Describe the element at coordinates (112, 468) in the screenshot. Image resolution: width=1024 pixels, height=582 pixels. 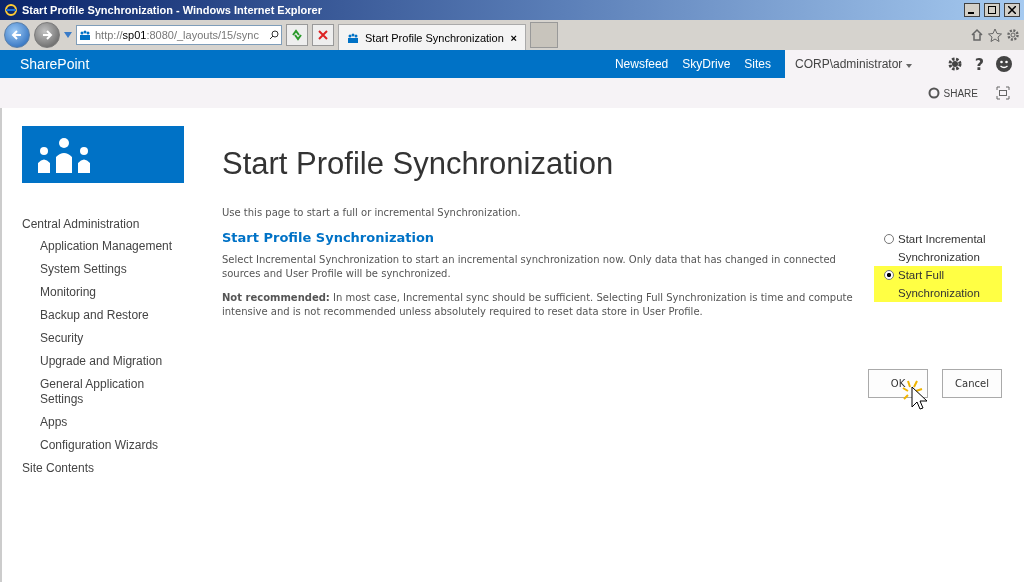
I see `nav-link: Site Contents` at that location.